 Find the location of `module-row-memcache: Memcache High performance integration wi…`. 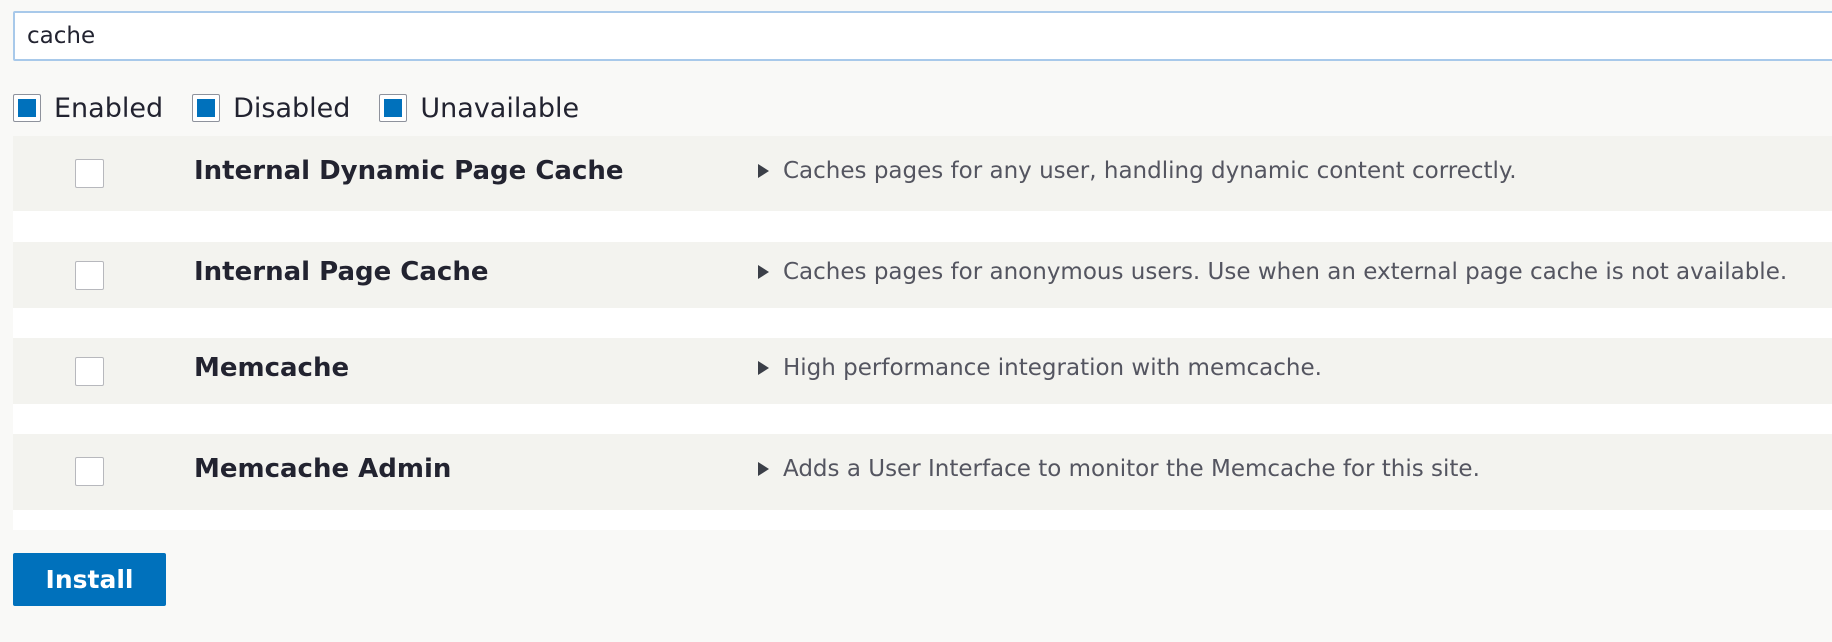

module-row-memcache: Memcache High performance integration wi… is located at coordinates (922, 371).